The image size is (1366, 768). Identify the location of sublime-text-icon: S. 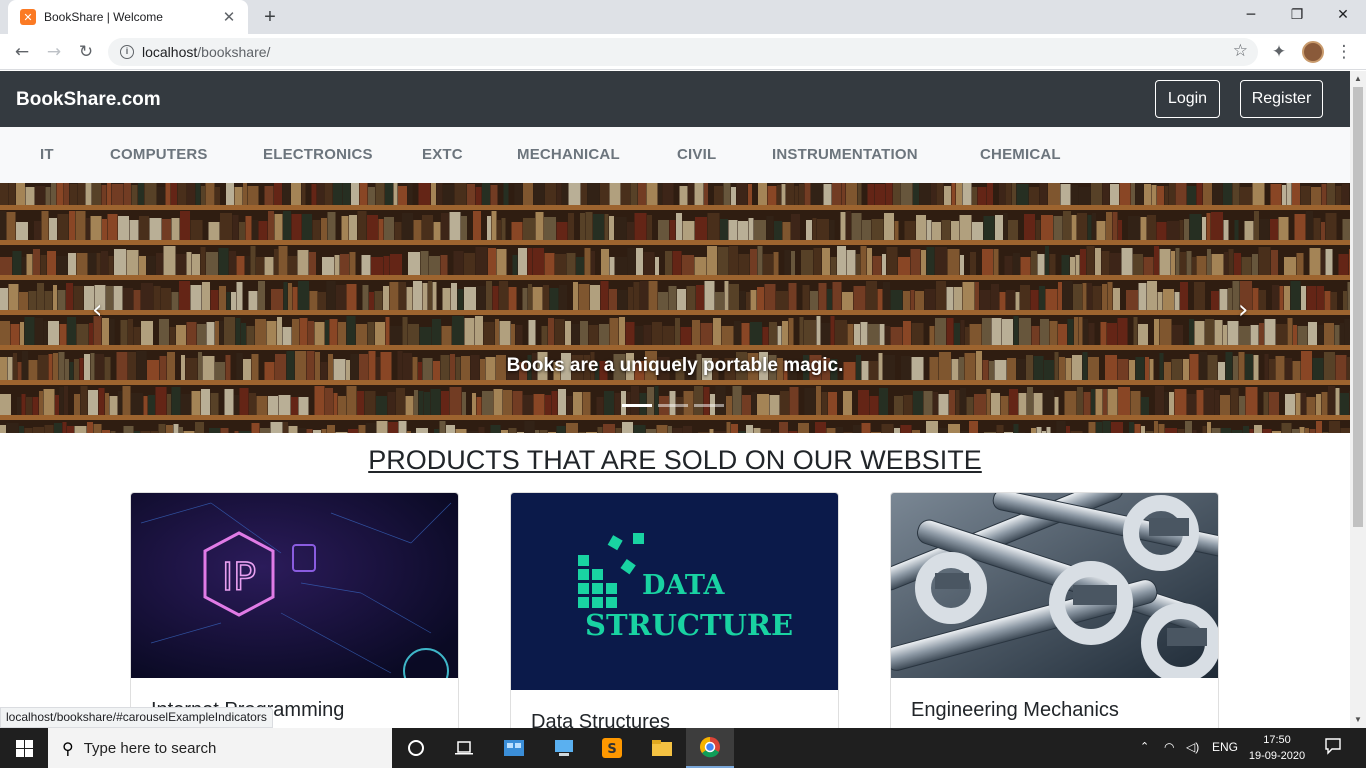
(612, 748).